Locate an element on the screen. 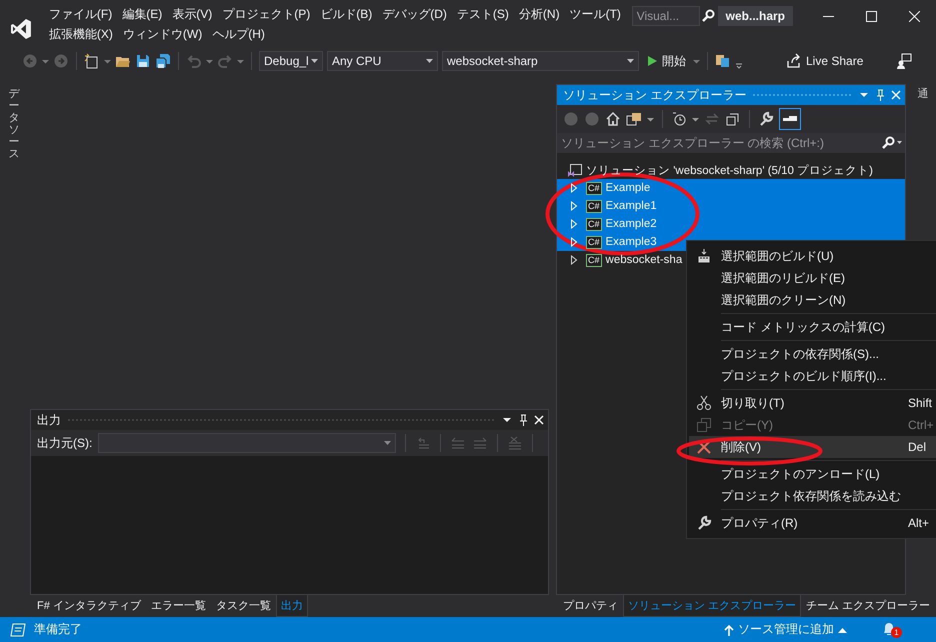 Image resolution: width=936 pixels, height=642 pixels. output-source-label: 出力元(S): is located at coordinates (64, 443).